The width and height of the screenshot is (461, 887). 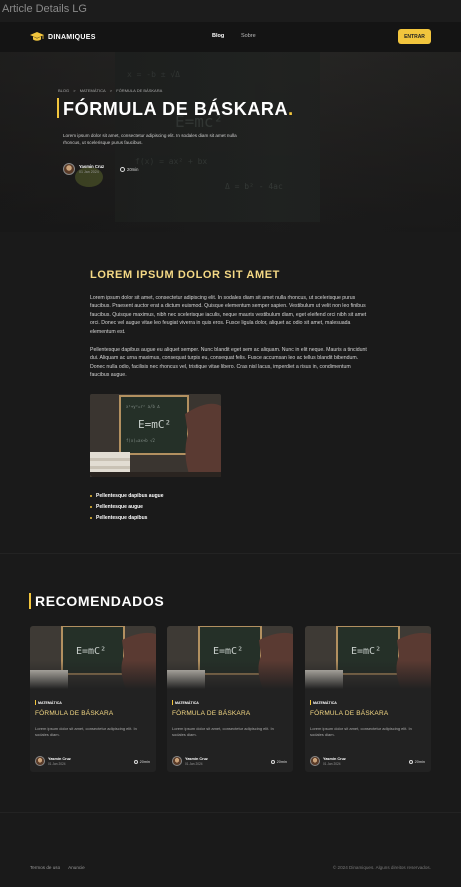 I want to click on article-image: E=mC² x²+y²=r² a/b Δ f(x)=ax+b √2, so click(x=155, y=435).